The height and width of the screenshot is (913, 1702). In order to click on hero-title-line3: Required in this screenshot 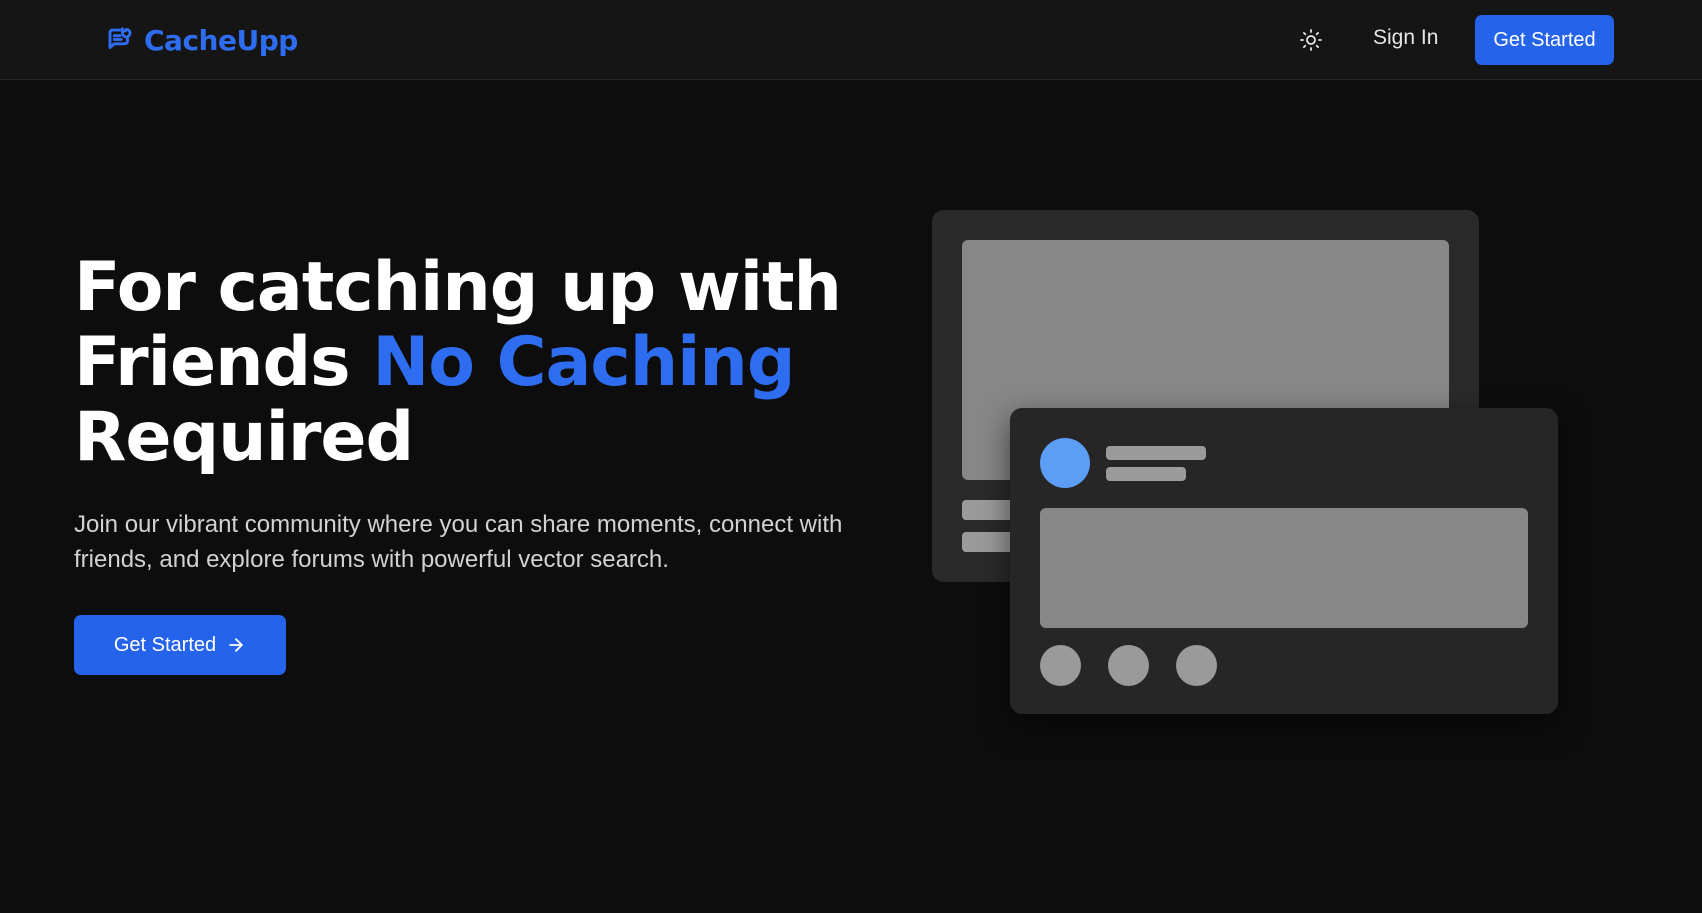, I will do `click(244, 437)`.